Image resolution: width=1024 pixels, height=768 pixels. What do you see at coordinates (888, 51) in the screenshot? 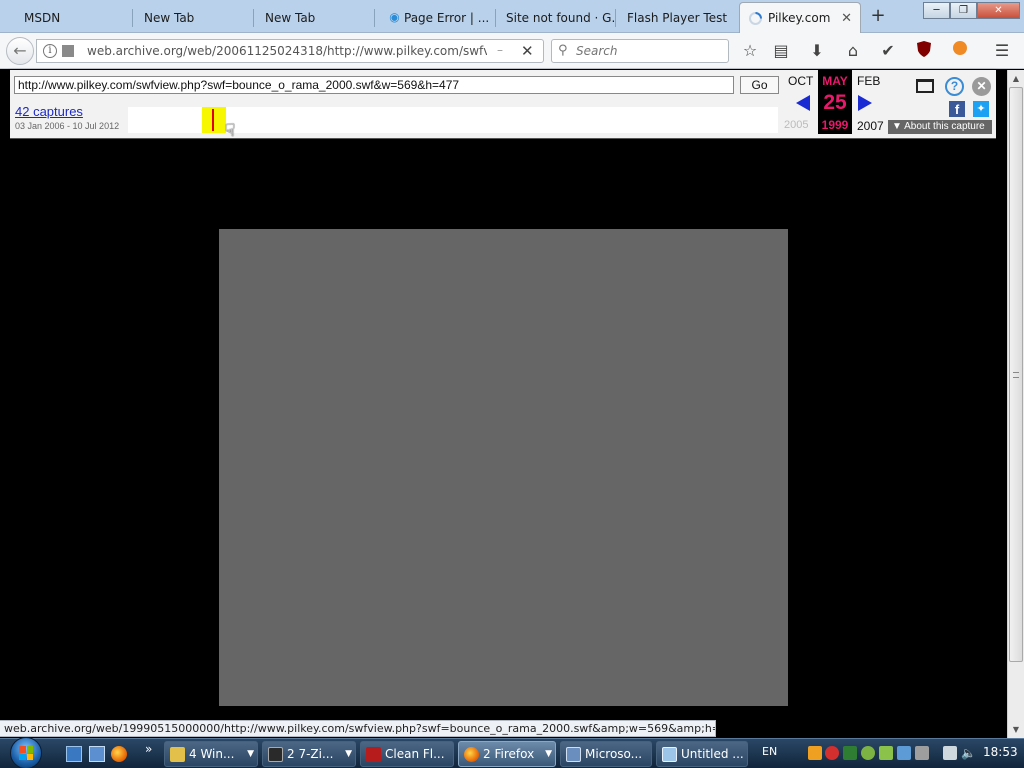
I see `pocket-icon: ✔` at bounding box center [888, 51].